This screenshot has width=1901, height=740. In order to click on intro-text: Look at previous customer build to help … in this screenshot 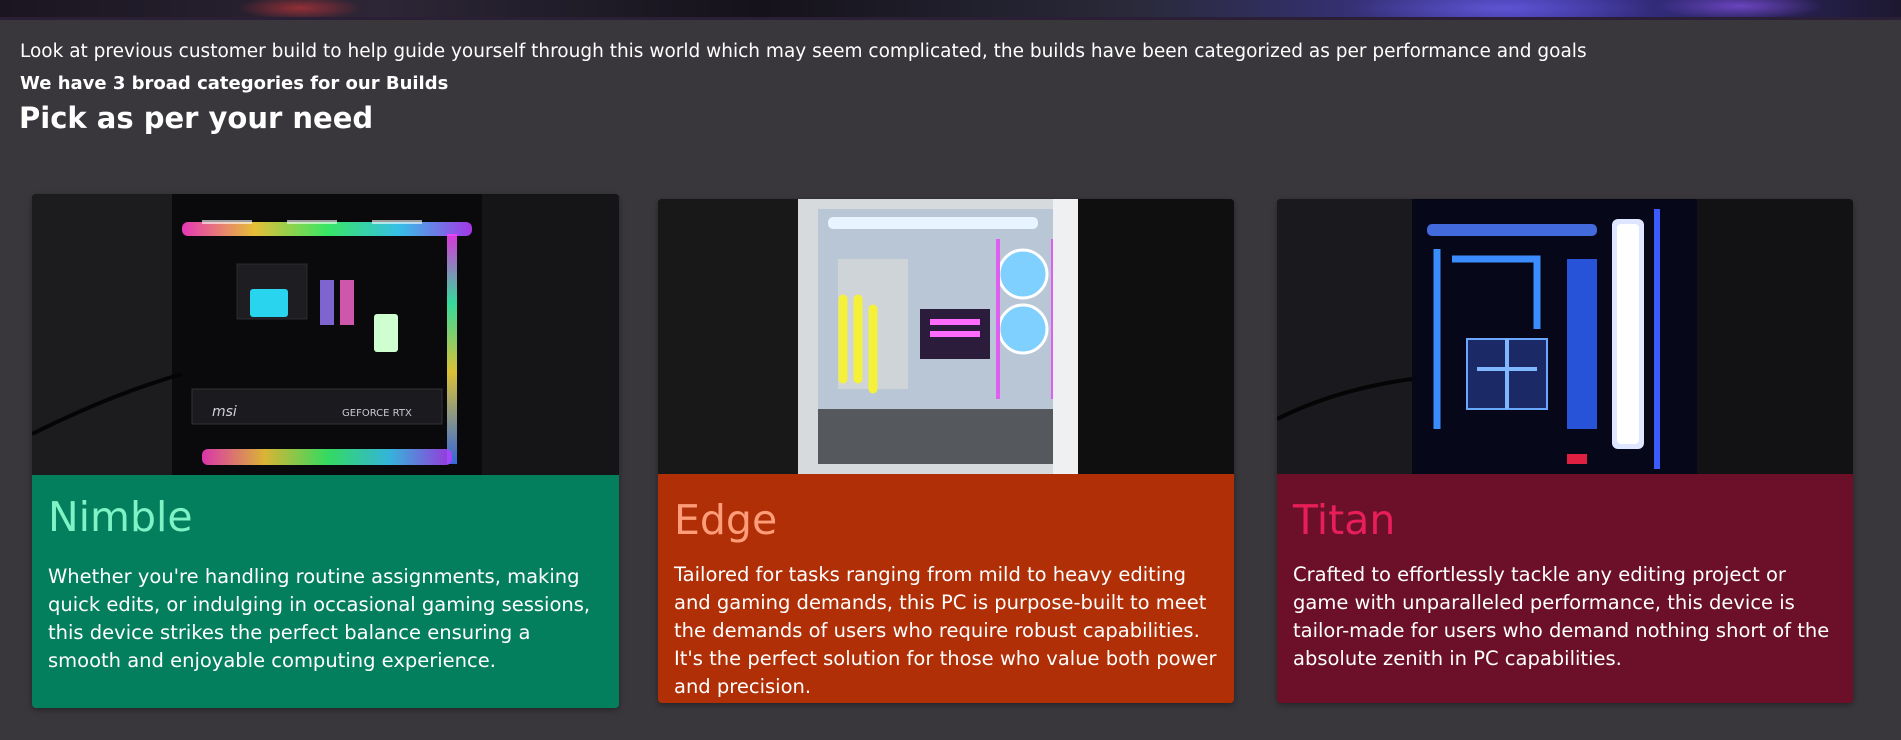, I will do `click(803, 51)`.